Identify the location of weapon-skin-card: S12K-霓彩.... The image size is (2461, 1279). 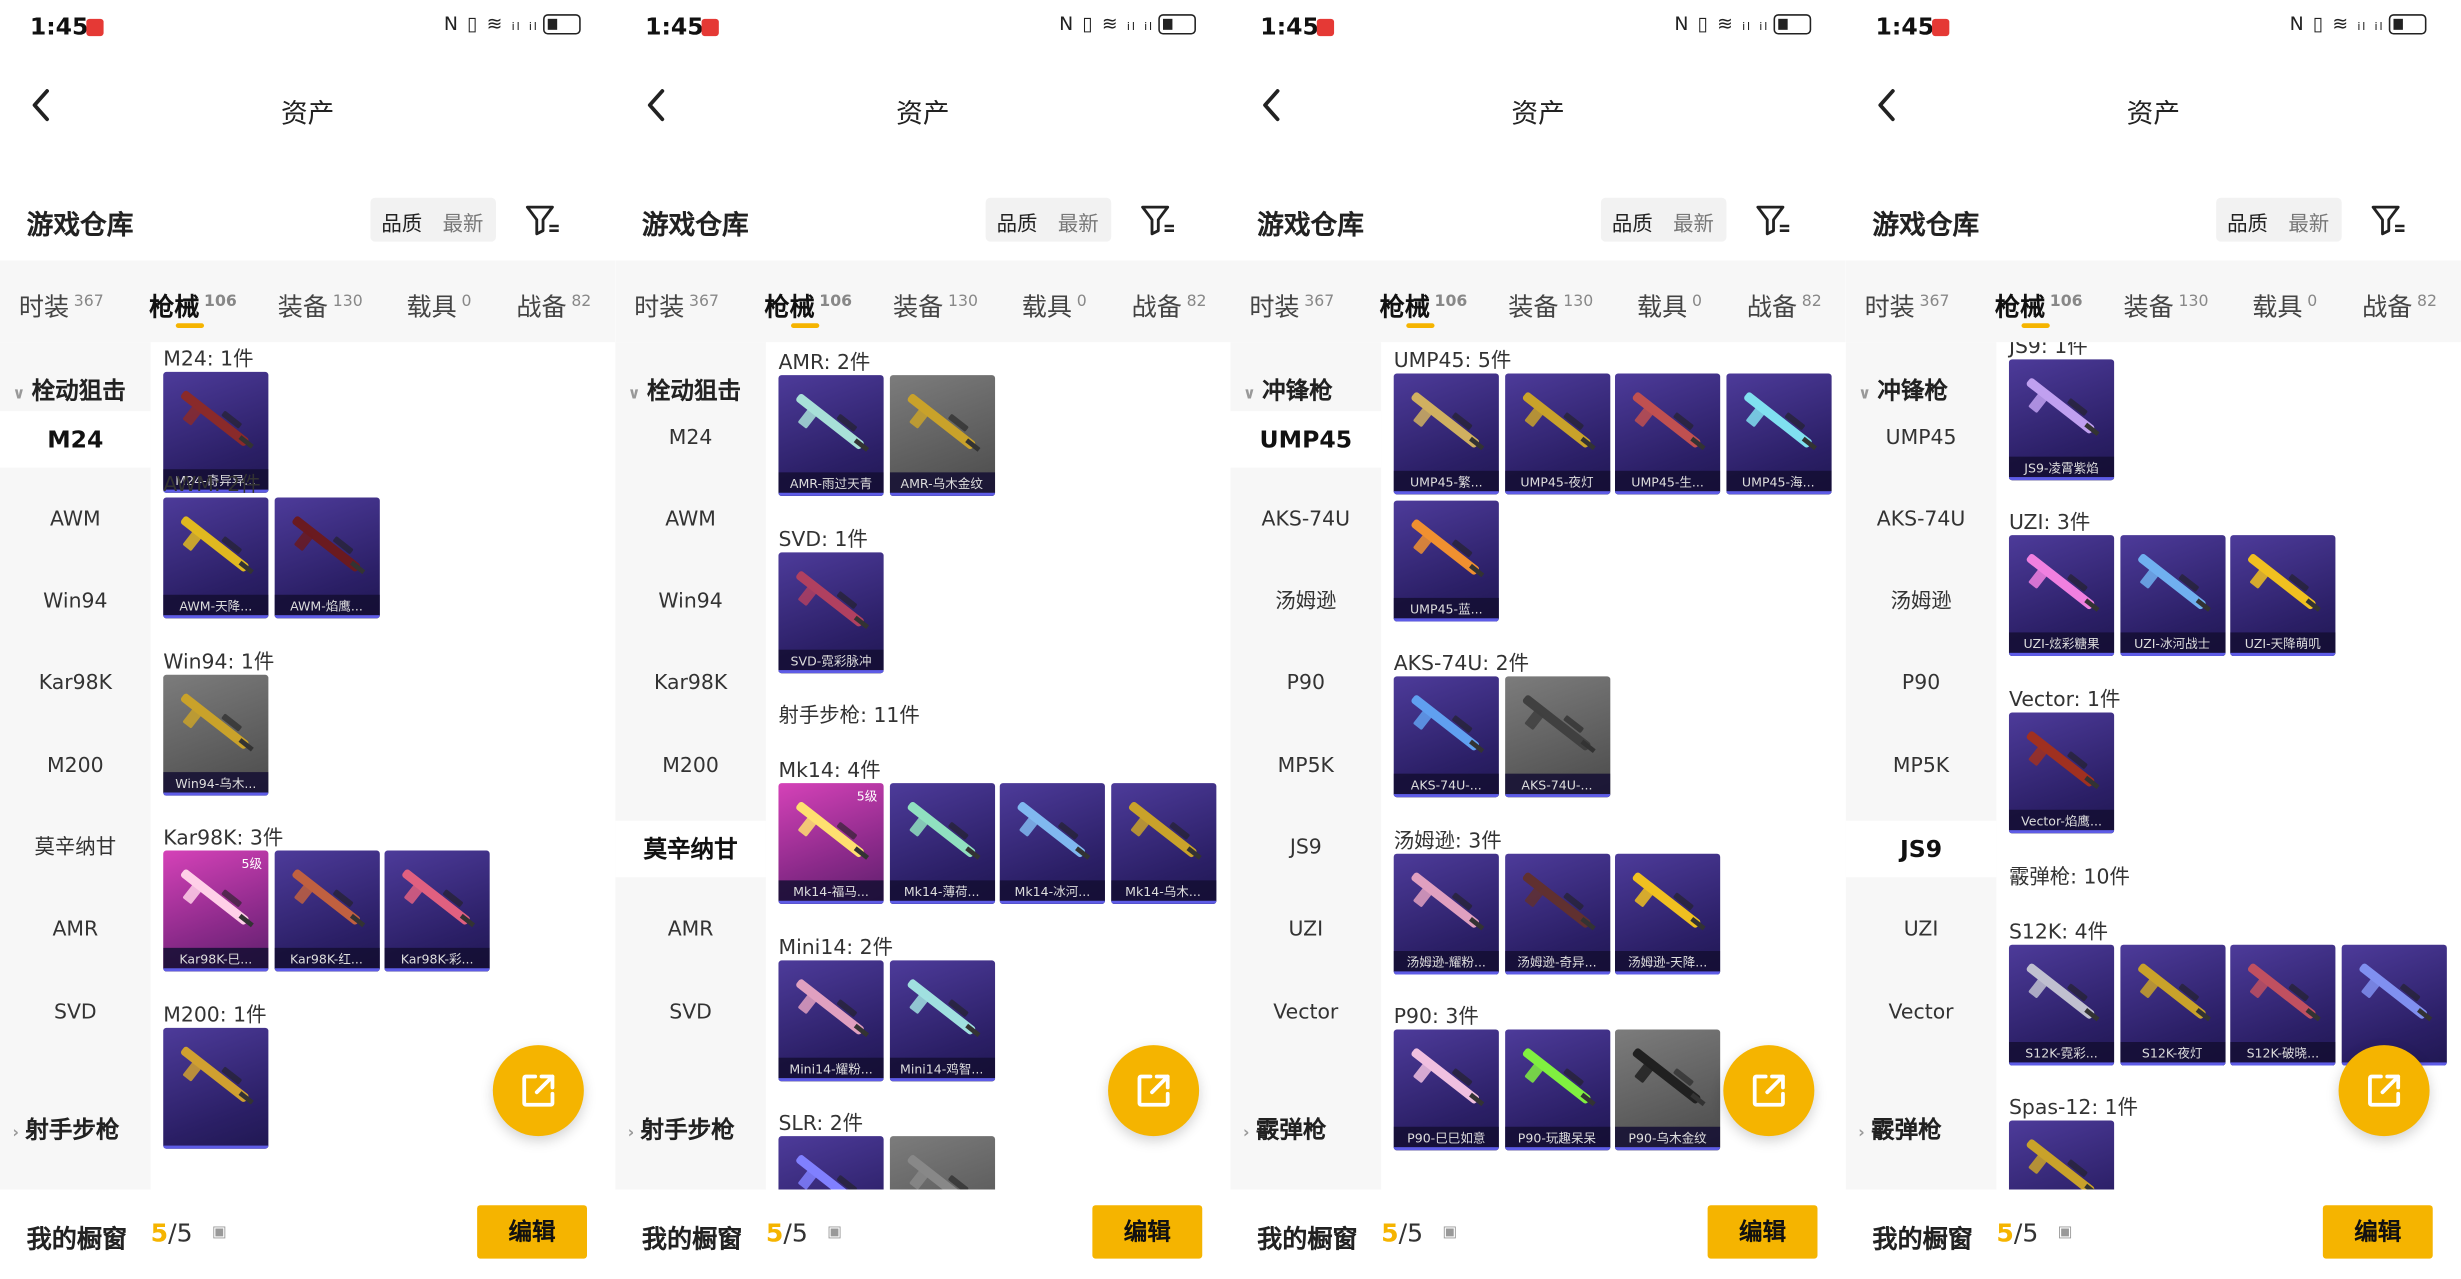
(2061, 1005).